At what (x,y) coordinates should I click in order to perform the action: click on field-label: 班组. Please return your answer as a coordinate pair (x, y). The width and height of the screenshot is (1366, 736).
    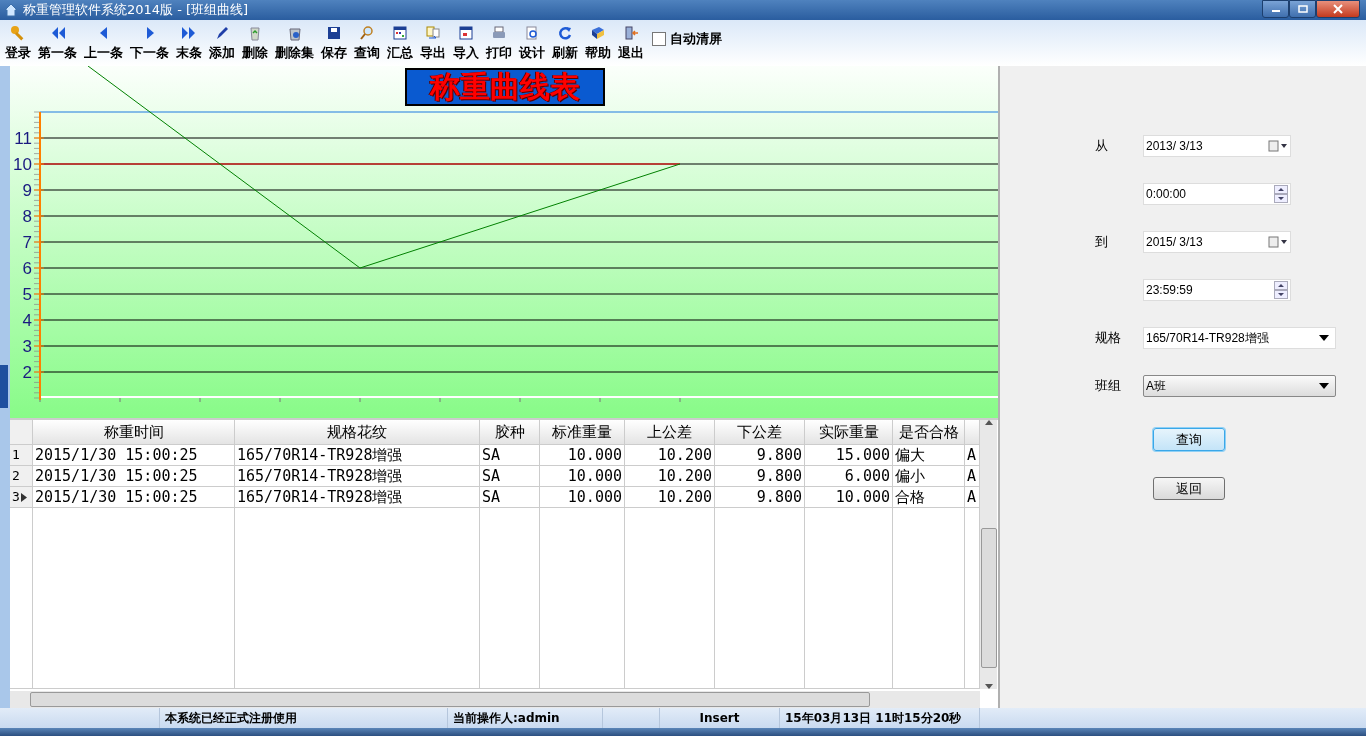
    Looking at the image, I should click on (1108, 385).